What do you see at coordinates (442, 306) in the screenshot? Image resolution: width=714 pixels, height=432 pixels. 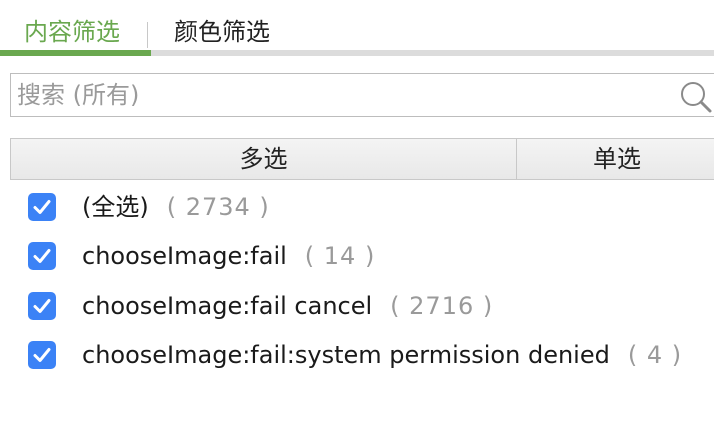 I see `item-count: ( 2716 )` at bounding box center [442, 306].